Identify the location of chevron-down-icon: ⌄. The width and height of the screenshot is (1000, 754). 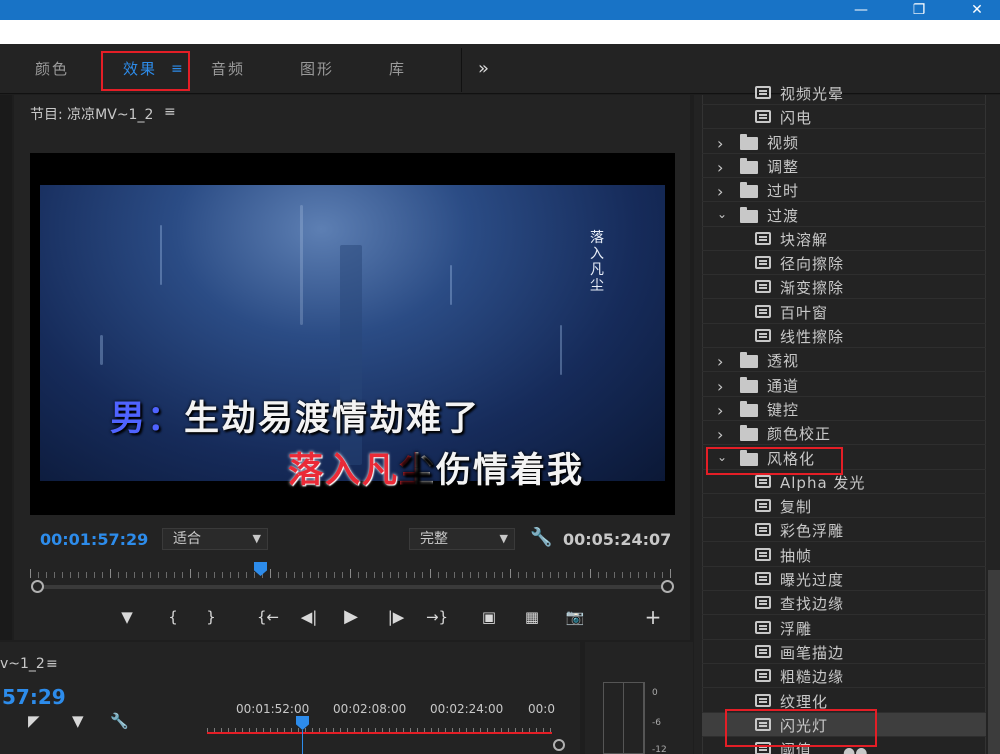
(722, 214).